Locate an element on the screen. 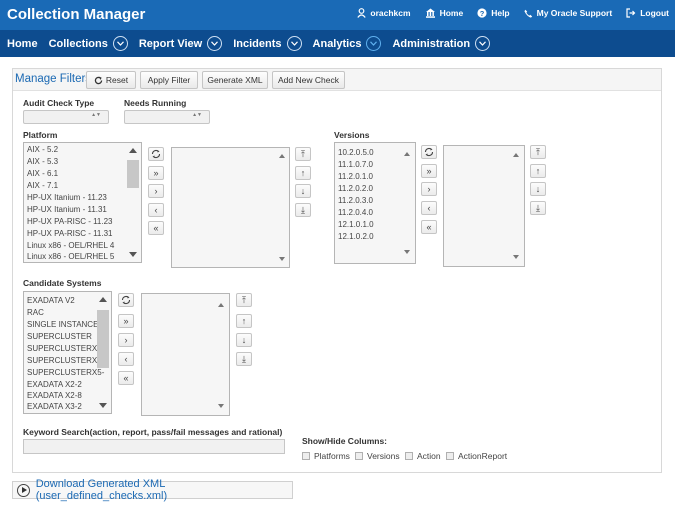 This screenshot has width=675, height=513. keyword-search-input is located at coordinates (154, 446).